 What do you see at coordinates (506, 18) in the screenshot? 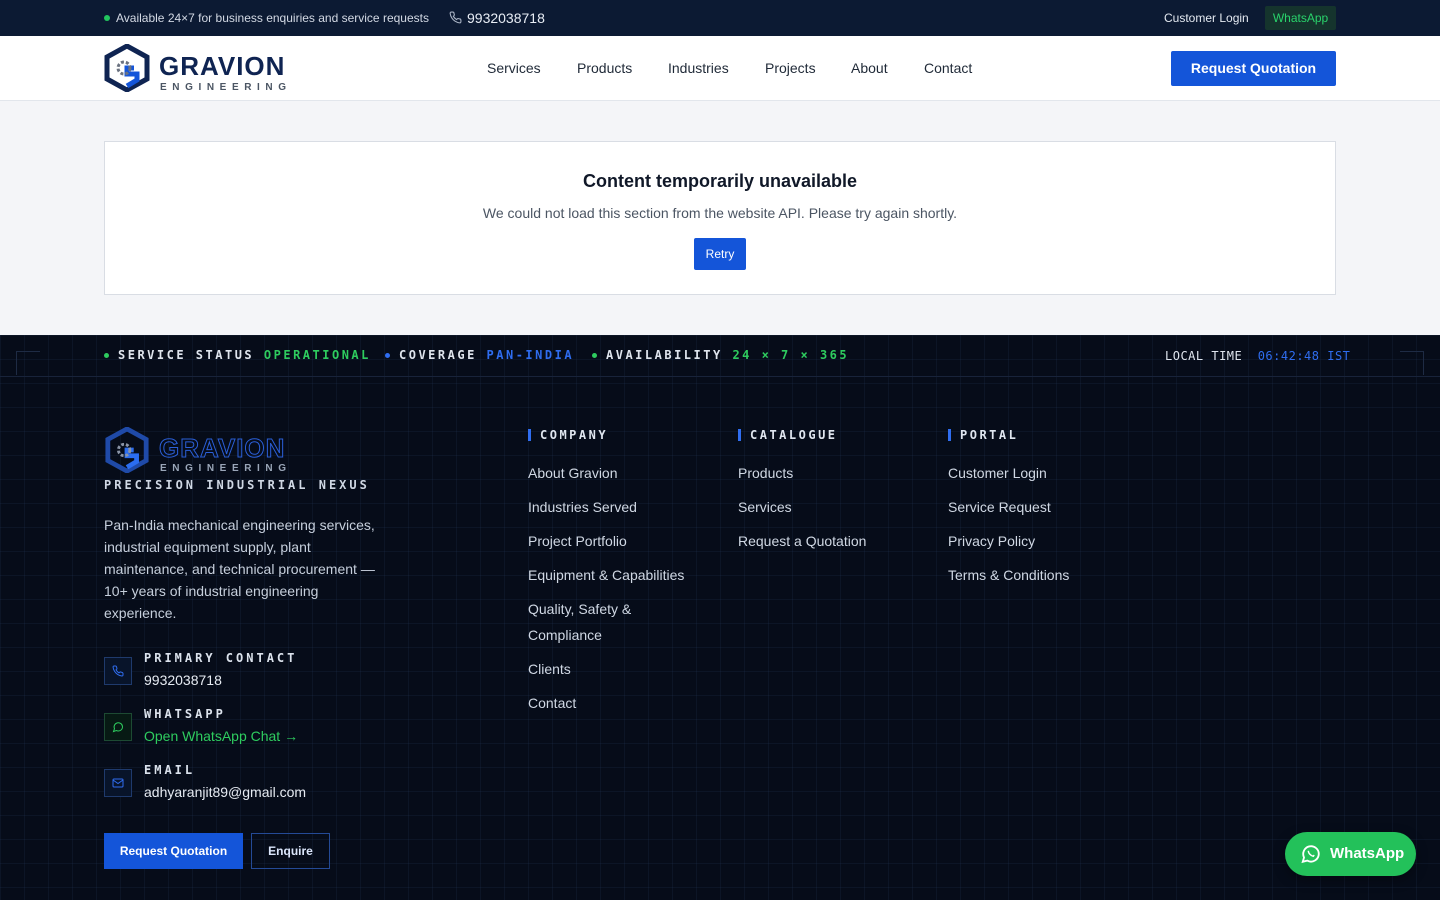
I see `topbar-phone: 9932038718` at bounding box center [506, 18].